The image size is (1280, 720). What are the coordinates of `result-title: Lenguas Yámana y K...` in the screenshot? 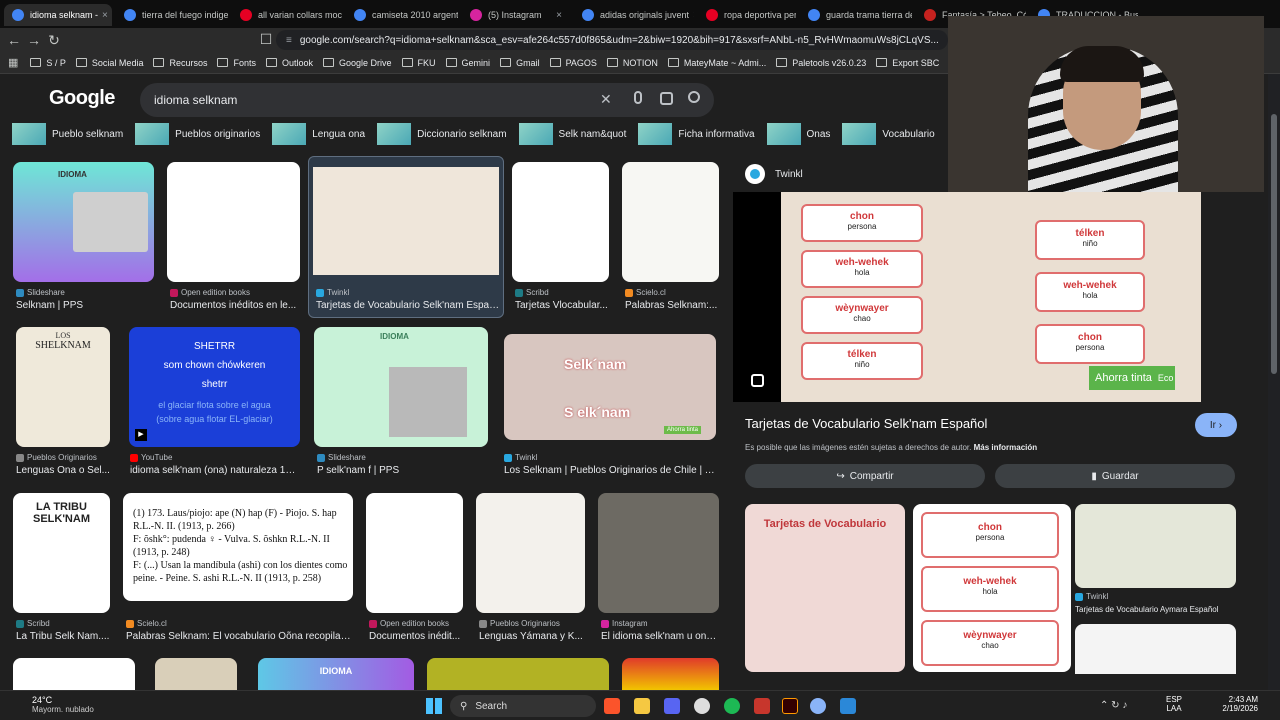 It's located at (532, 636).